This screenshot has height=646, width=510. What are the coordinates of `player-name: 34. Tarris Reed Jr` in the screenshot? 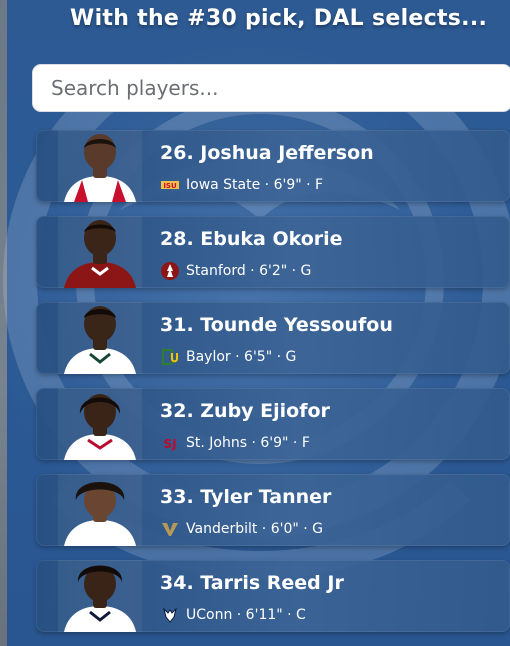 It's located at (252, 583).